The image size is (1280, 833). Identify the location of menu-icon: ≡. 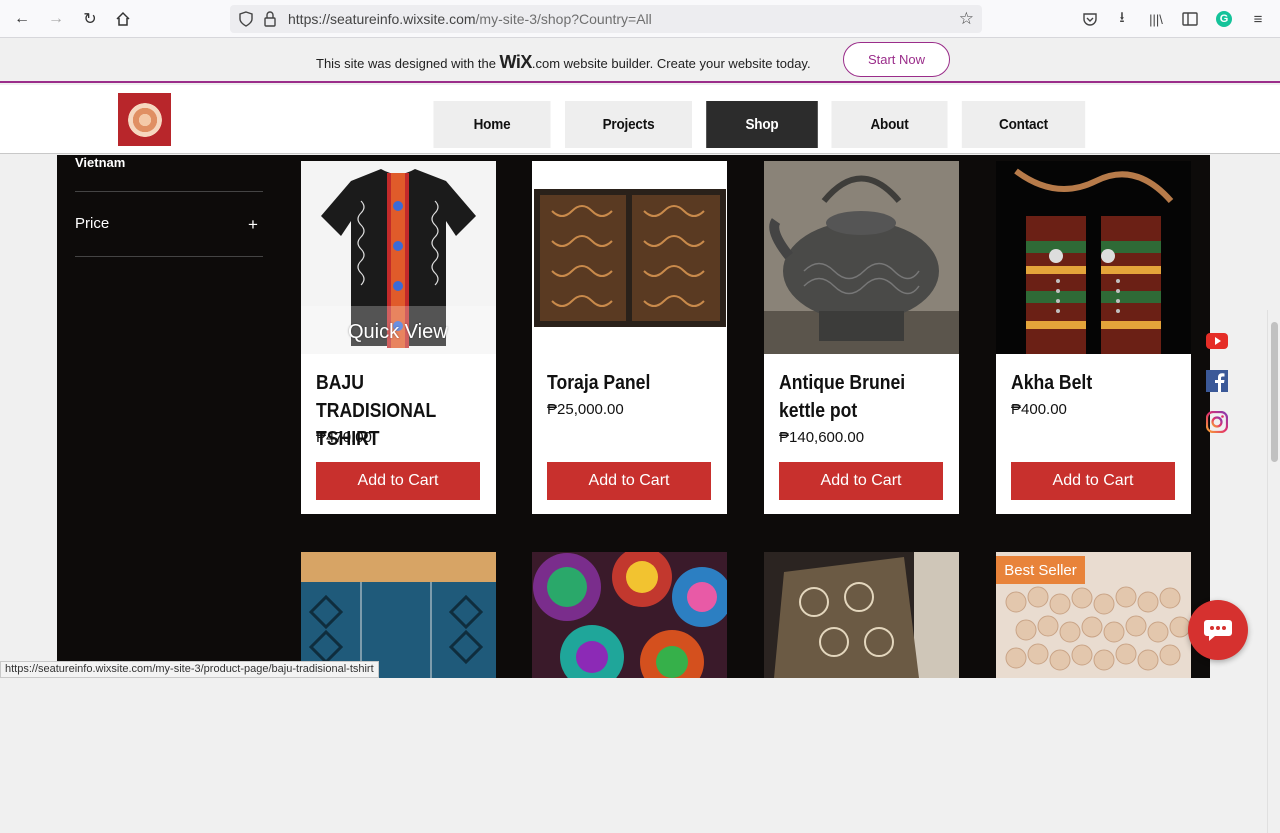
(1258, 19).